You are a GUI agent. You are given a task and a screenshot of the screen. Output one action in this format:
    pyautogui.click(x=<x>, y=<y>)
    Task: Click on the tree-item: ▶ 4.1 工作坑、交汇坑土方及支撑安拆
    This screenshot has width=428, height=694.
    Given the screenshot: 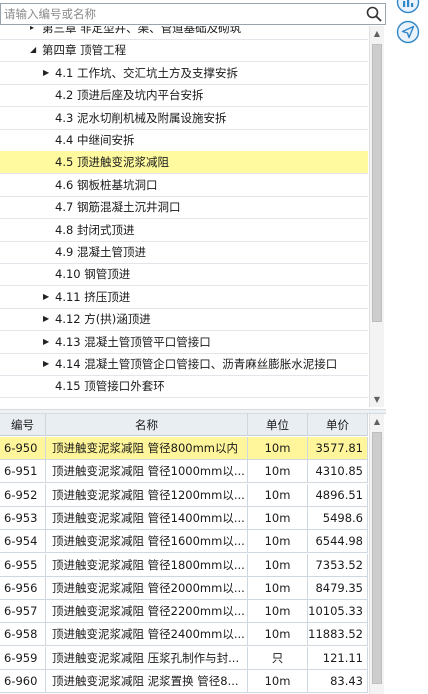 What is the action you would take?
    pyautogui.click(x=184, y=73)
    